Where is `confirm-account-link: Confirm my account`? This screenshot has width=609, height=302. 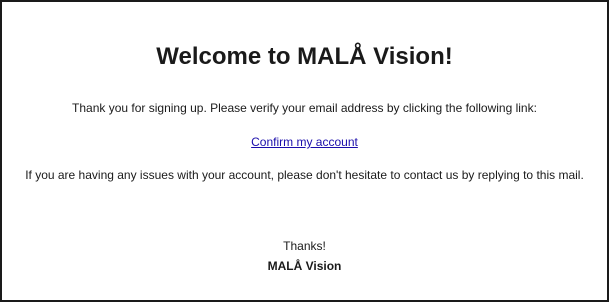 confirm-account-link: Confirm my account is located at coordinates (304, 142).